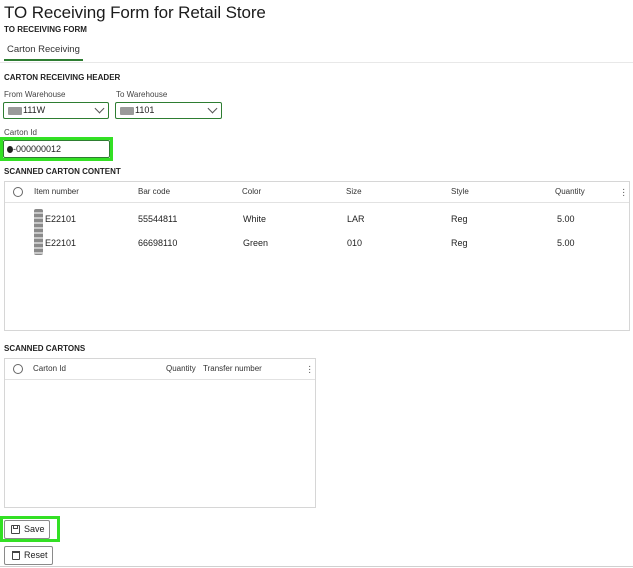  Describe the element at coordinates (158, 219) in the screenshot. I see `cell-bar-code: 55544811` at that location.